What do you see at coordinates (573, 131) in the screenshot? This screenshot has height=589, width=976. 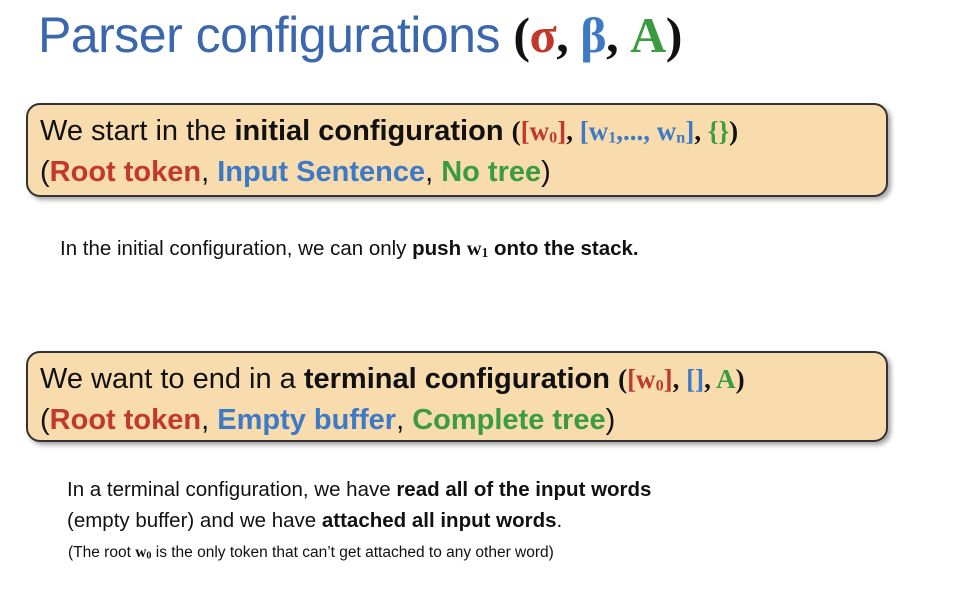 I see `initial-tuple-sep-1: ,` at bounding box center [573, 131].